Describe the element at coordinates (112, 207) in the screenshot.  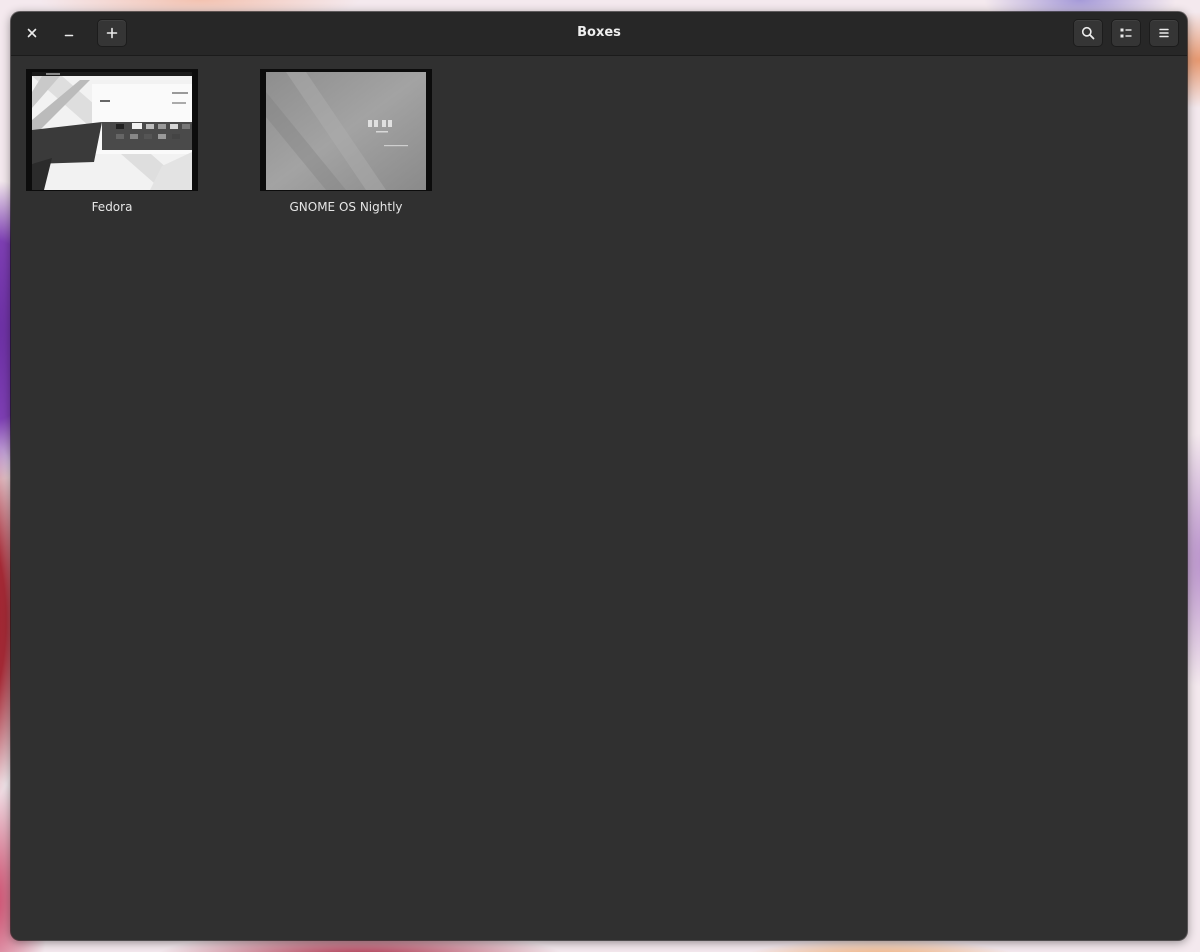
I see `box-name: Fedora` at that location.